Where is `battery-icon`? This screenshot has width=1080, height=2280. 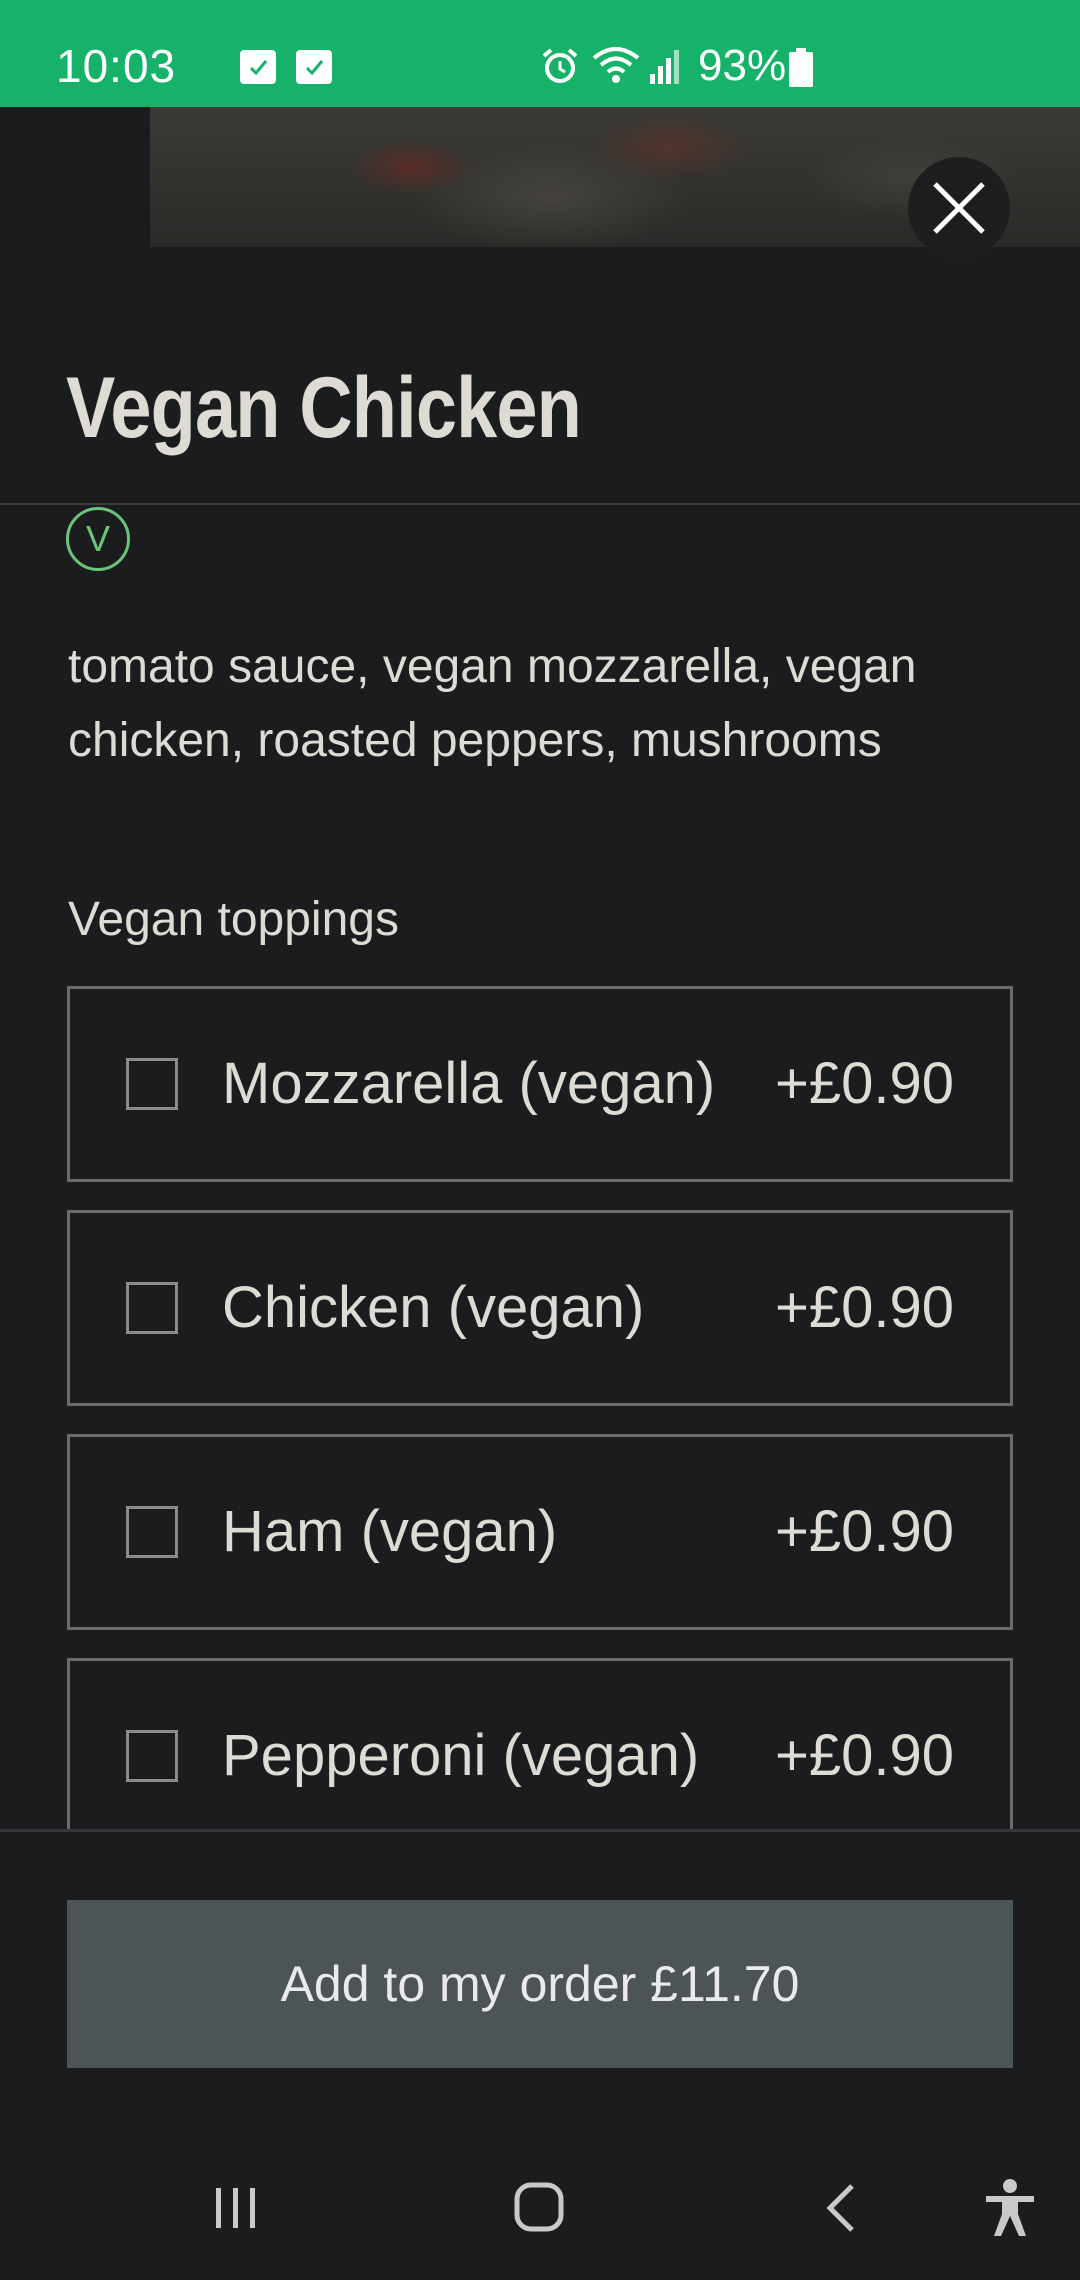 battery-icon is located at coordinates (801, 67).